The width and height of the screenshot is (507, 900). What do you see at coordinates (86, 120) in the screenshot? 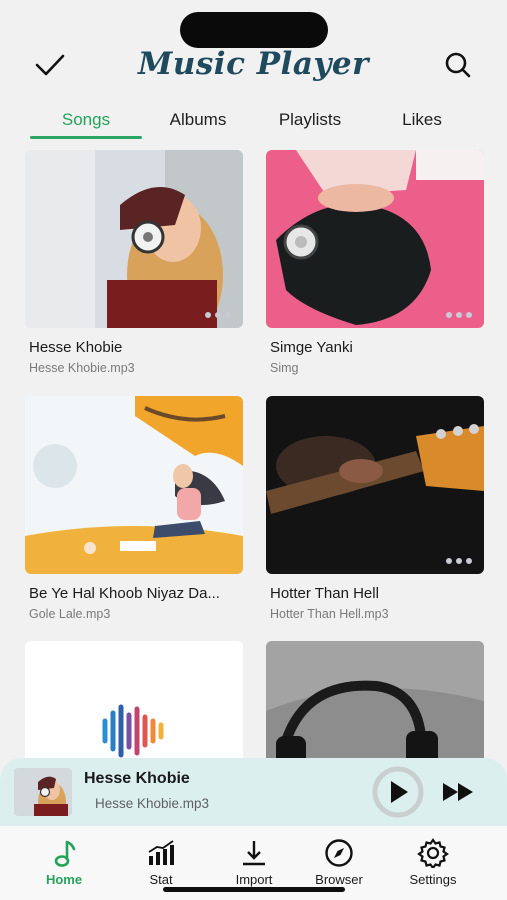
I see `tab-songs: Songs` at bounding box center [86, 120].